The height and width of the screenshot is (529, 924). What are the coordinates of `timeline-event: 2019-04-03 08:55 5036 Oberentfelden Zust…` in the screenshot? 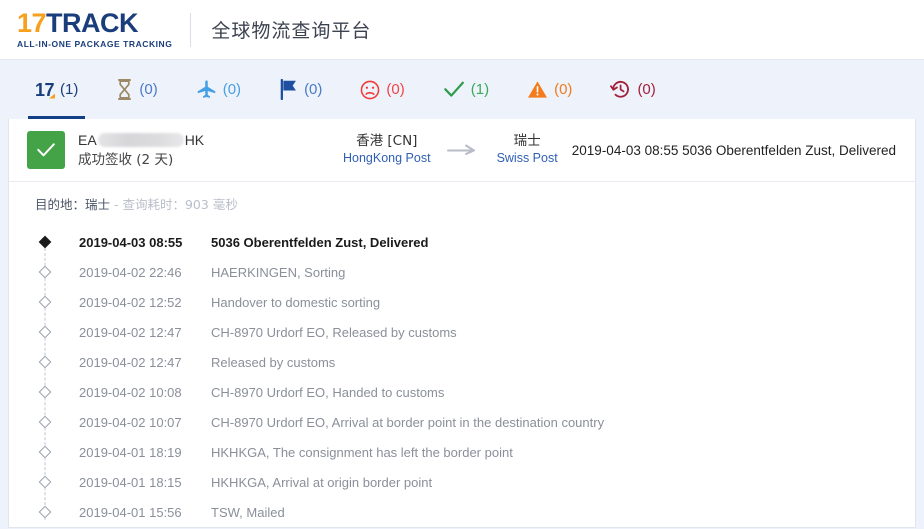 It's located at (462, 242).